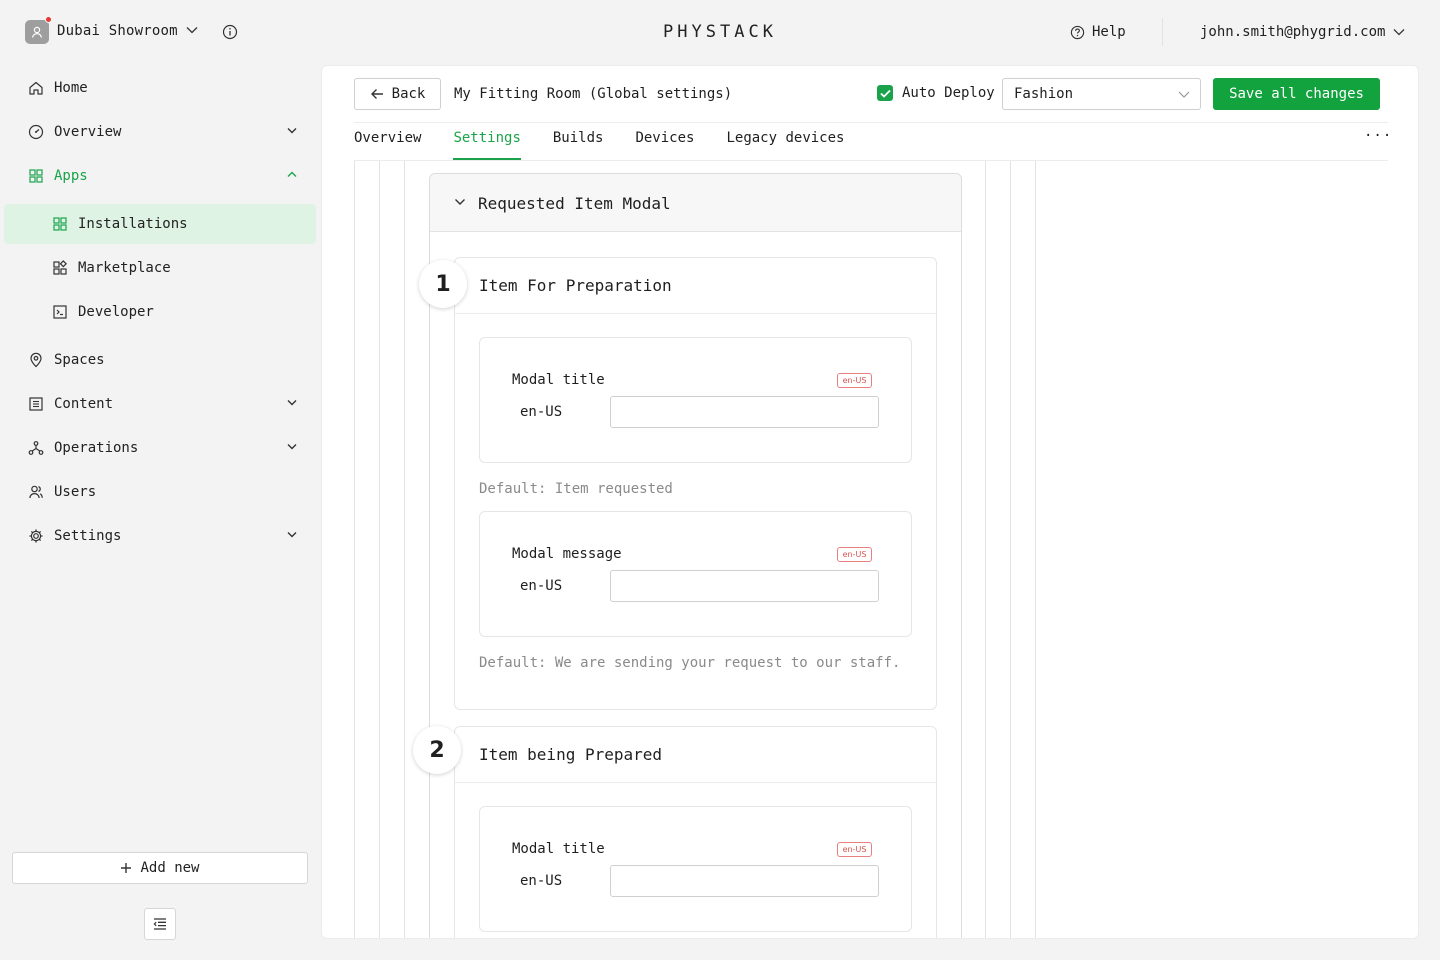 This screenshot has height=960, width=1440. I want to click on more-options-icon: ···, so click(1378, 136).